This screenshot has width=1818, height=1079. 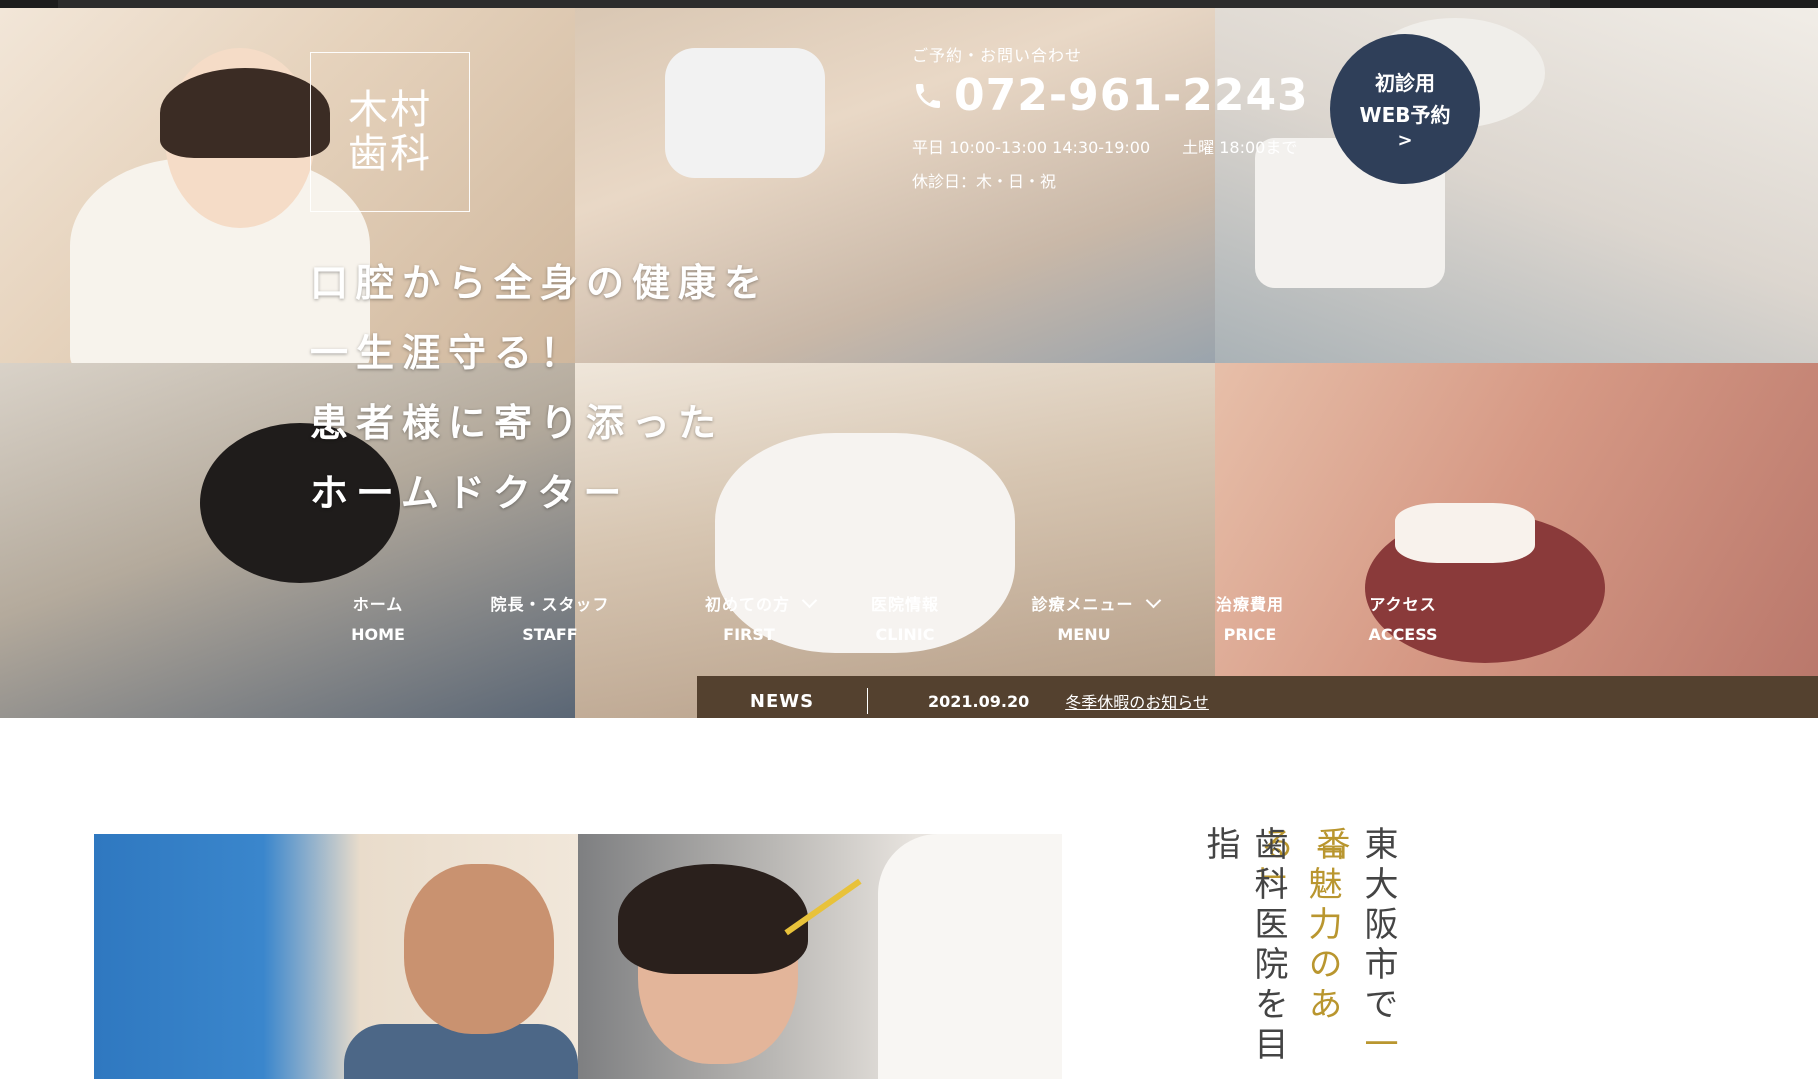 What do you see at coordinates (1244, 946) in the screenshot?
I see `intro-heading-col-3: 歯科医院を目指` at bounding box center [1244, 946].